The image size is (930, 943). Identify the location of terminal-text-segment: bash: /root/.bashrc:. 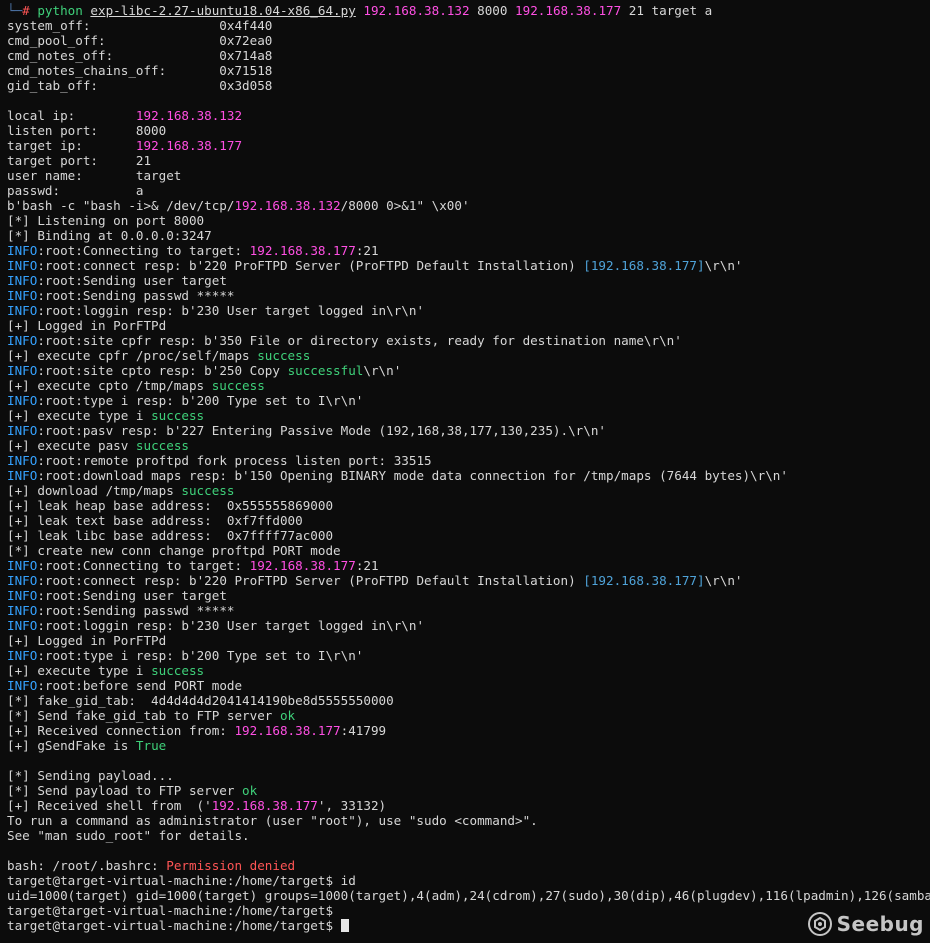
(87, 865).